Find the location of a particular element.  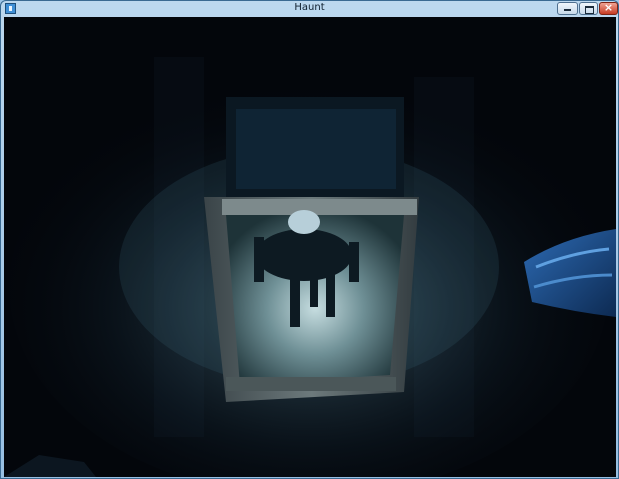

maximize-icon is located at coordinates (589, 10).